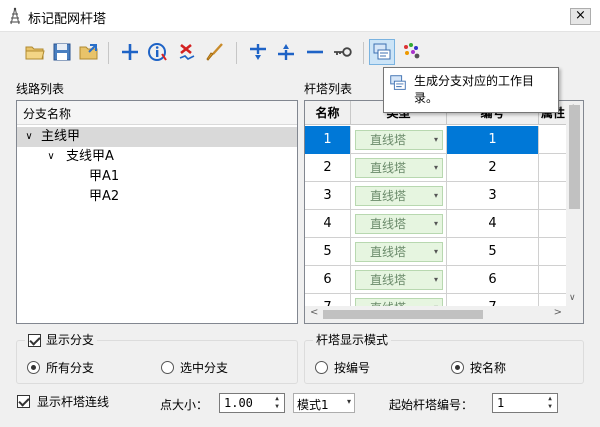  What do you see at coordinates (493, 280) in the screenshot?
I see `cell-number: 6` at bounding box center [493, 280].